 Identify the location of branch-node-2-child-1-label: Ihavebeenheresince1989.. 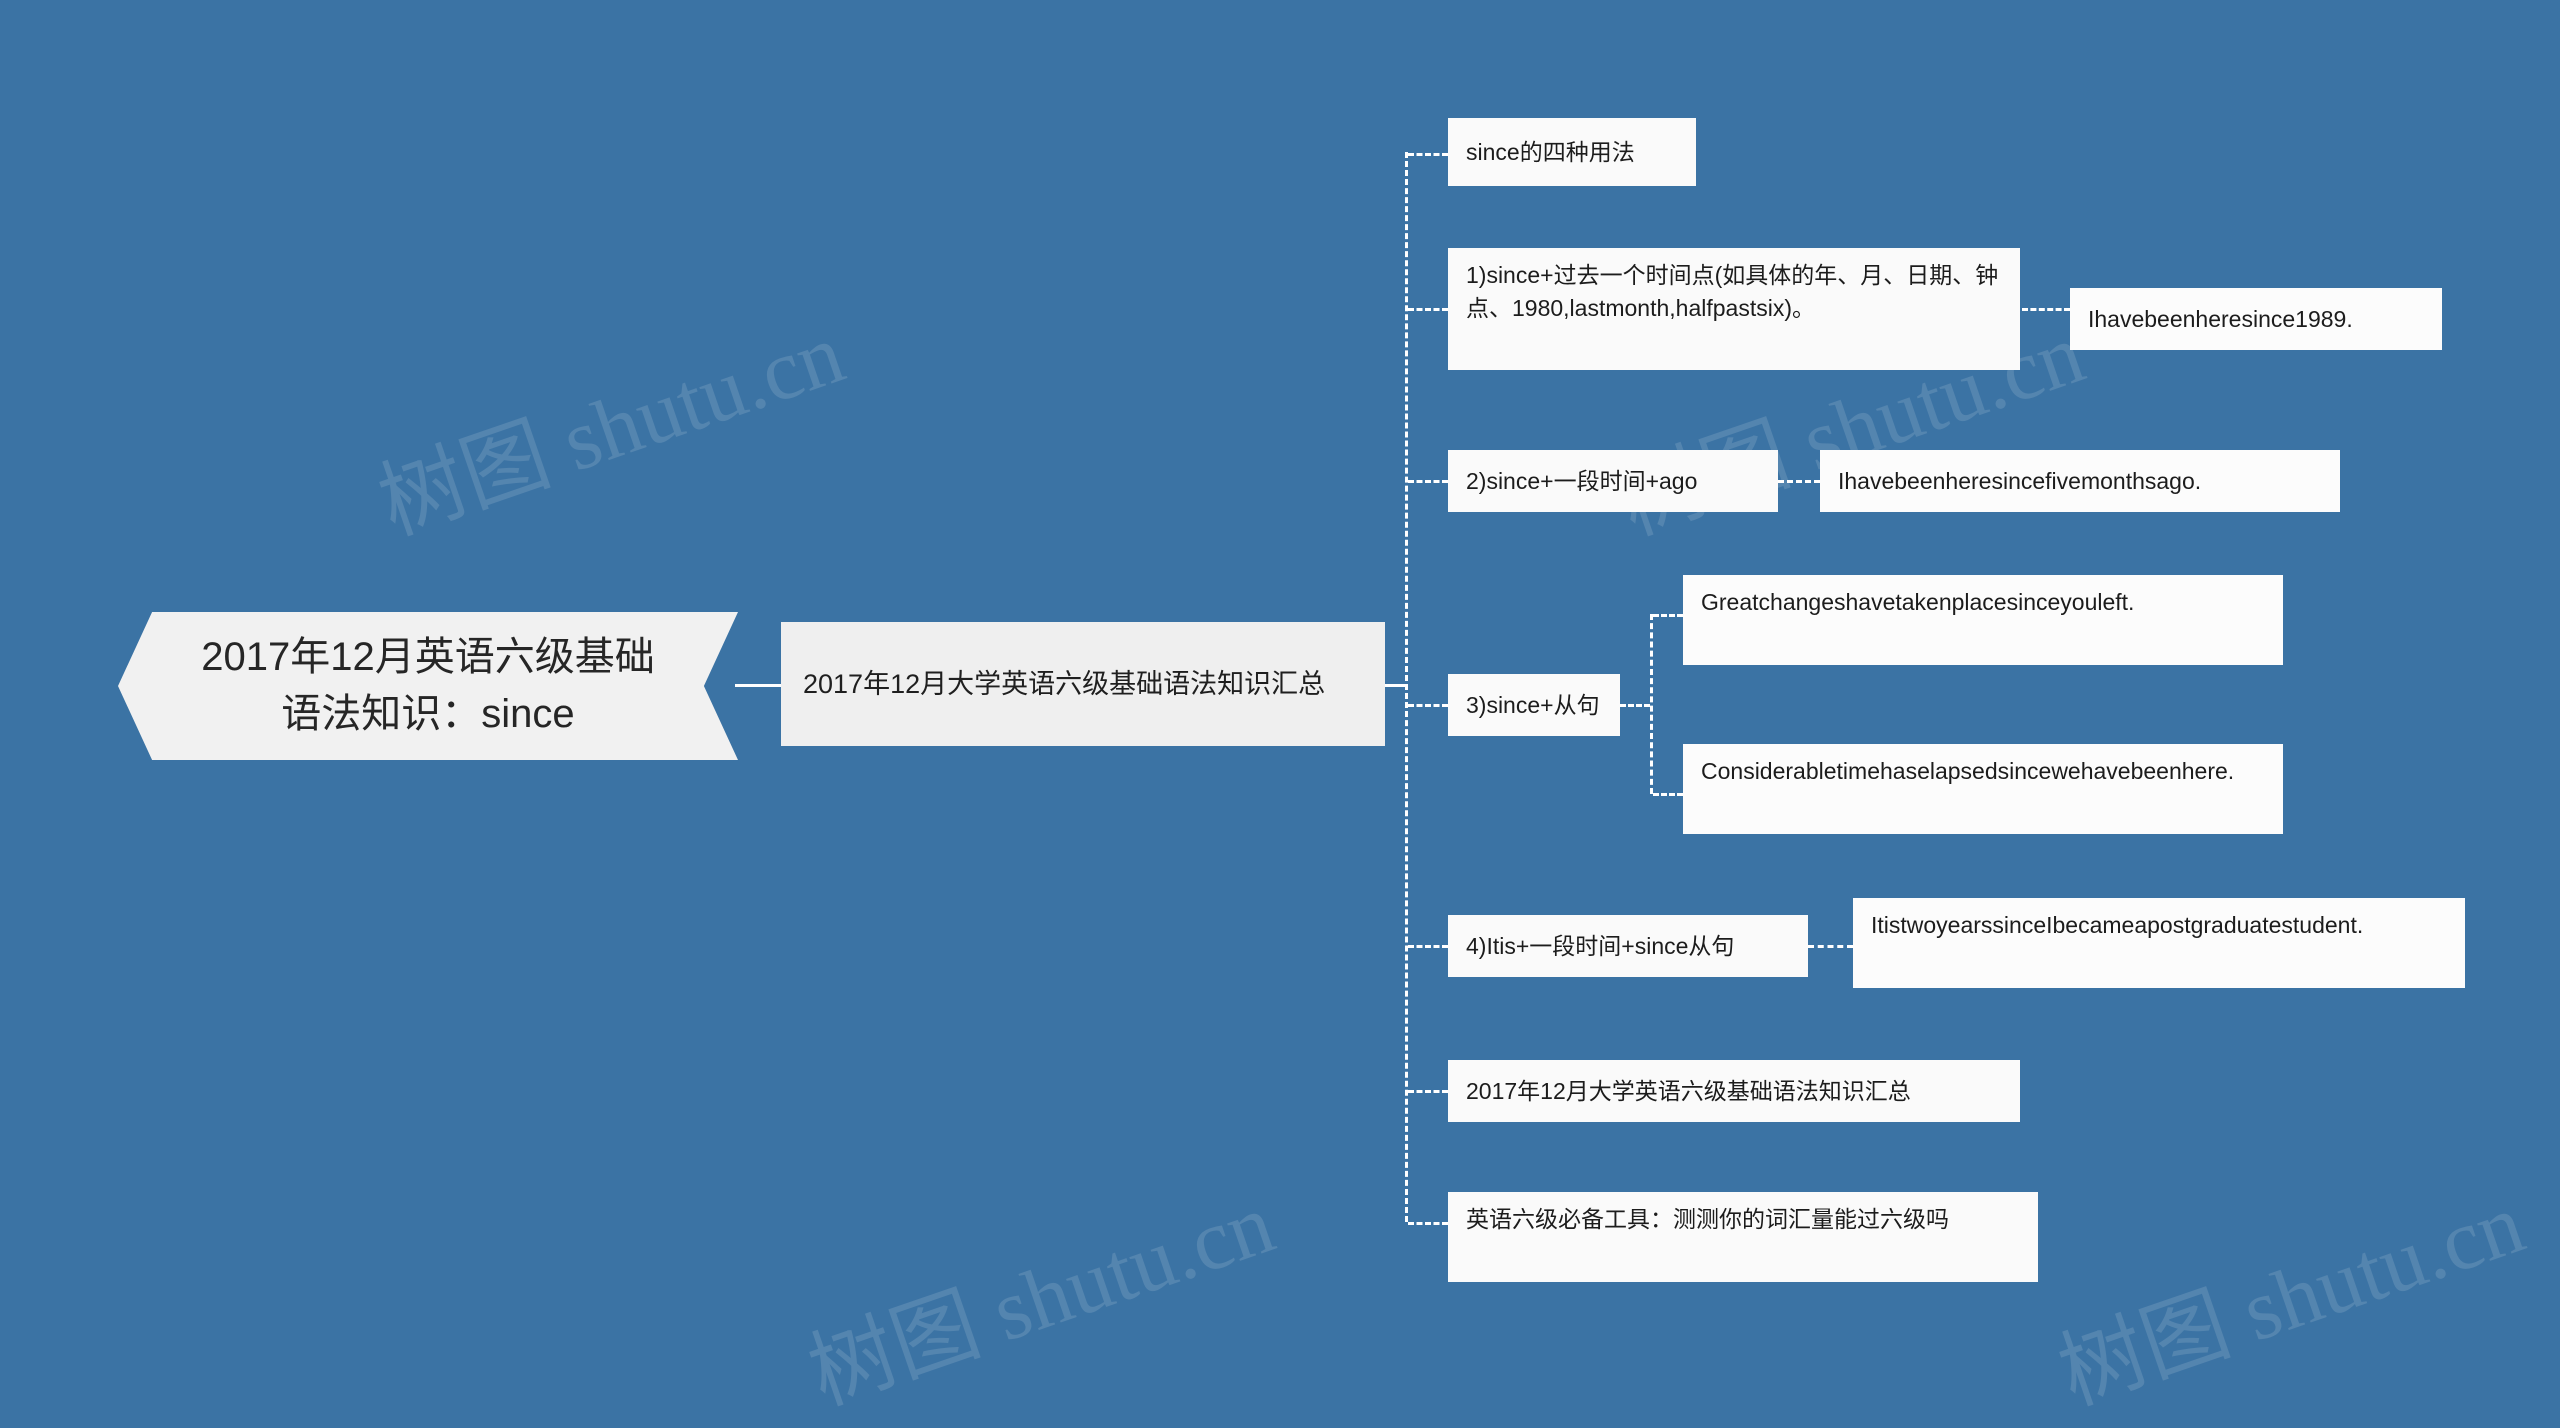
(2220, 318).